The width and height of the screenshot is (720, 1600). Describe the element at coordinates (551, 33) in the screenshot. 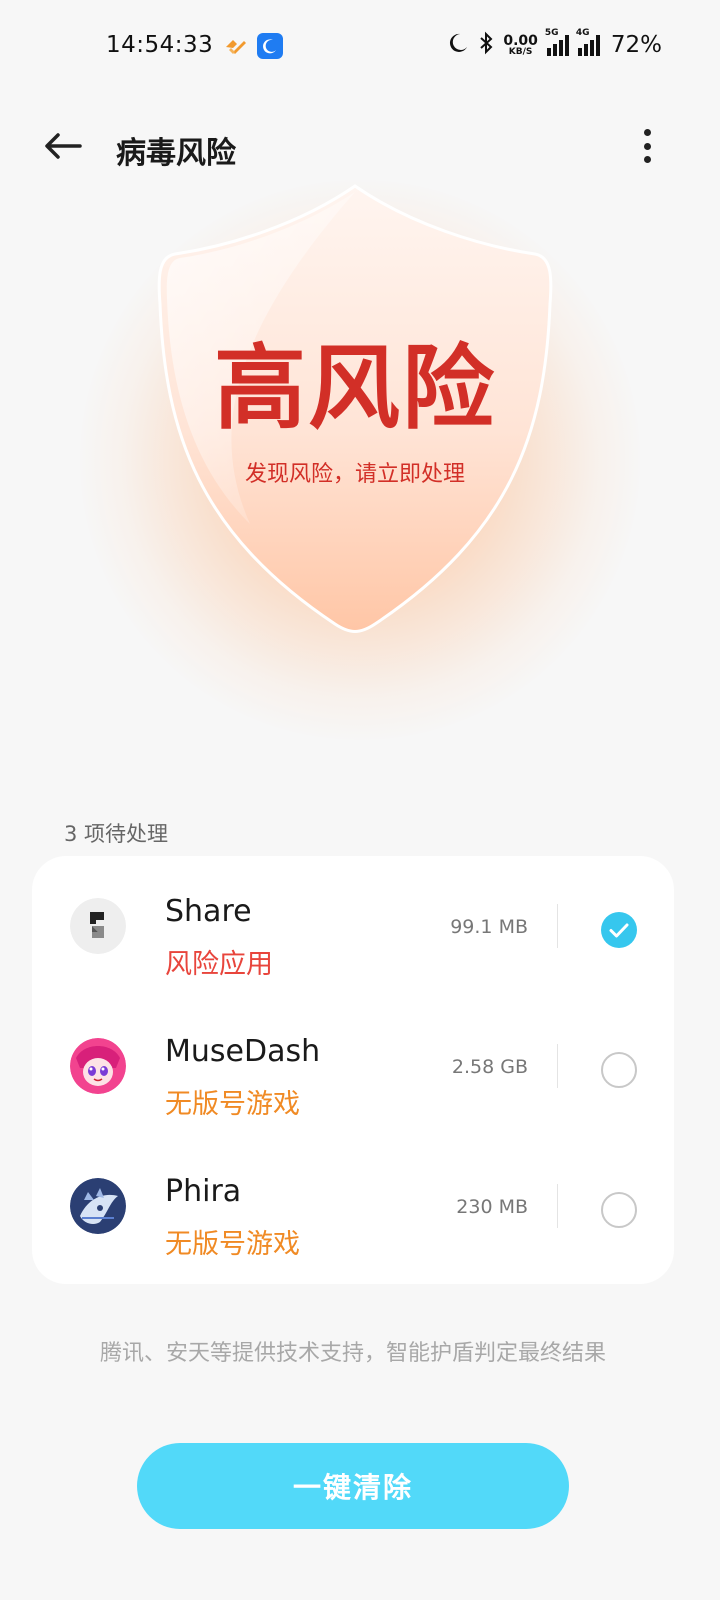

I see `signal-label: 5G` at that location.